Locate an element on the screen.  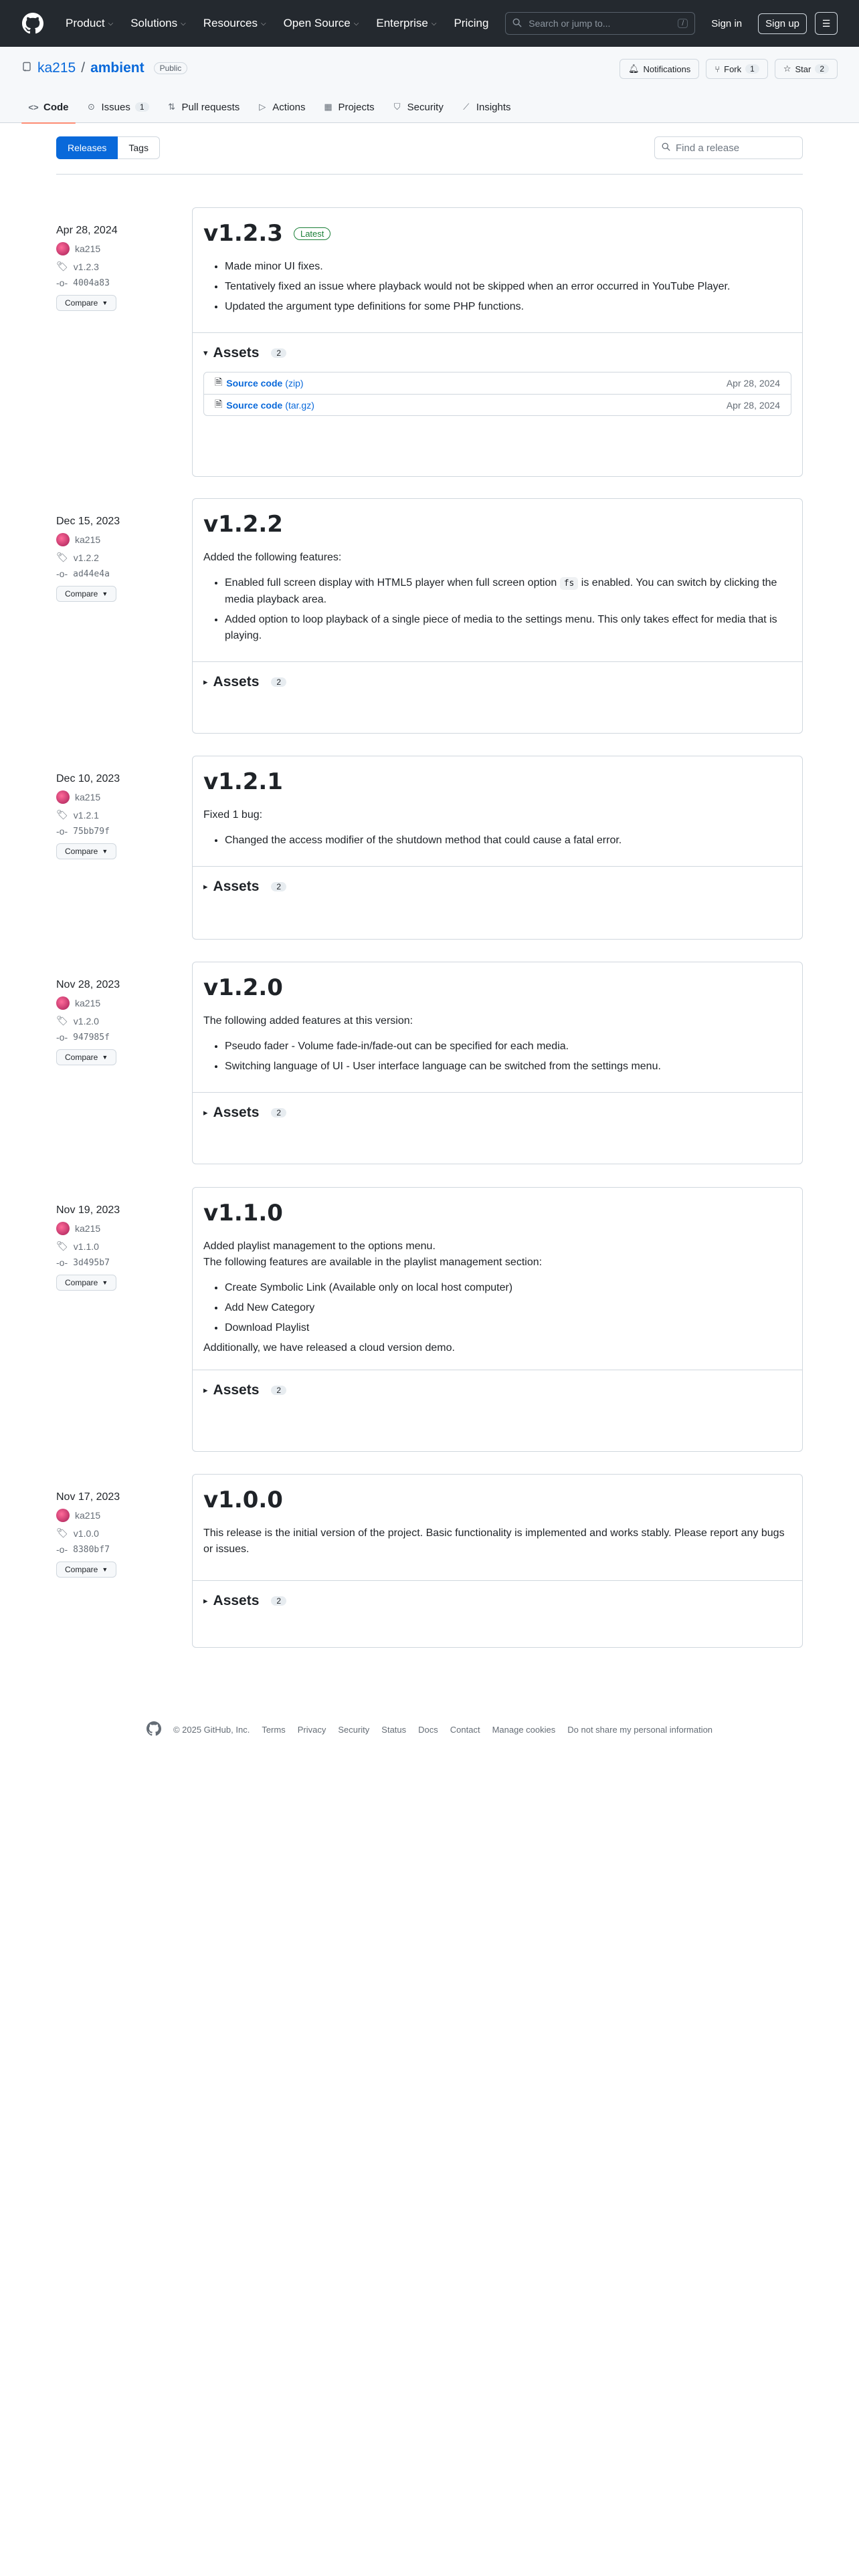
nav-solutions: Solutions ⌵ is located at coordinates (158, 24).